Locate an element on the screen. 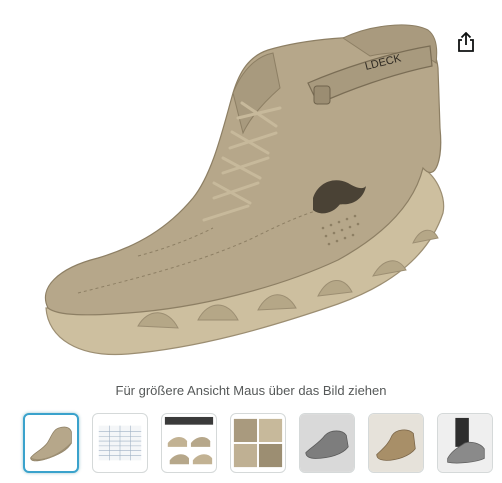 The height and width of the screenshot is (483, 502). product-views-thumbnail-icon is located at coordinates (189, 440).